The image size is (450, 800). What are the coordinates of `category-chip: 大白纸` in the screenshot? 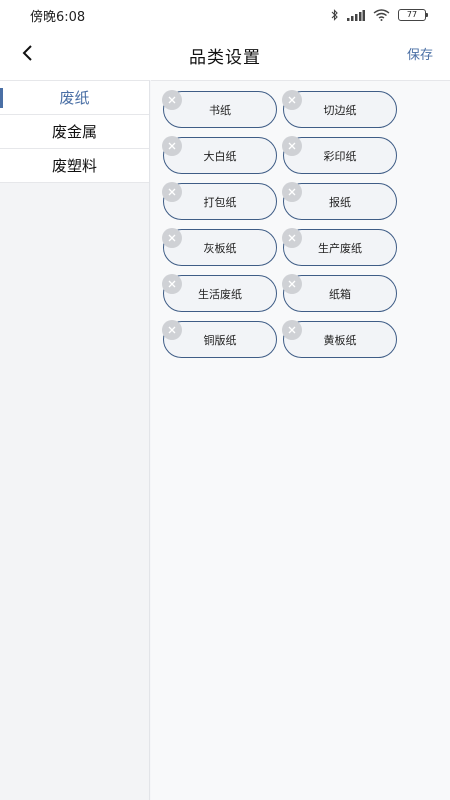 It's located at (219, 155).